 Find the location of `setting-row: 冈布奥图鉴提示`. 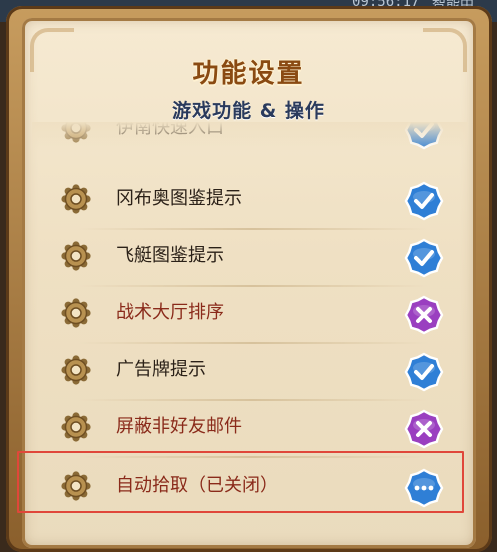

setting-row: 冈布奥图鉴提示 is located at coordinates (250, 200).